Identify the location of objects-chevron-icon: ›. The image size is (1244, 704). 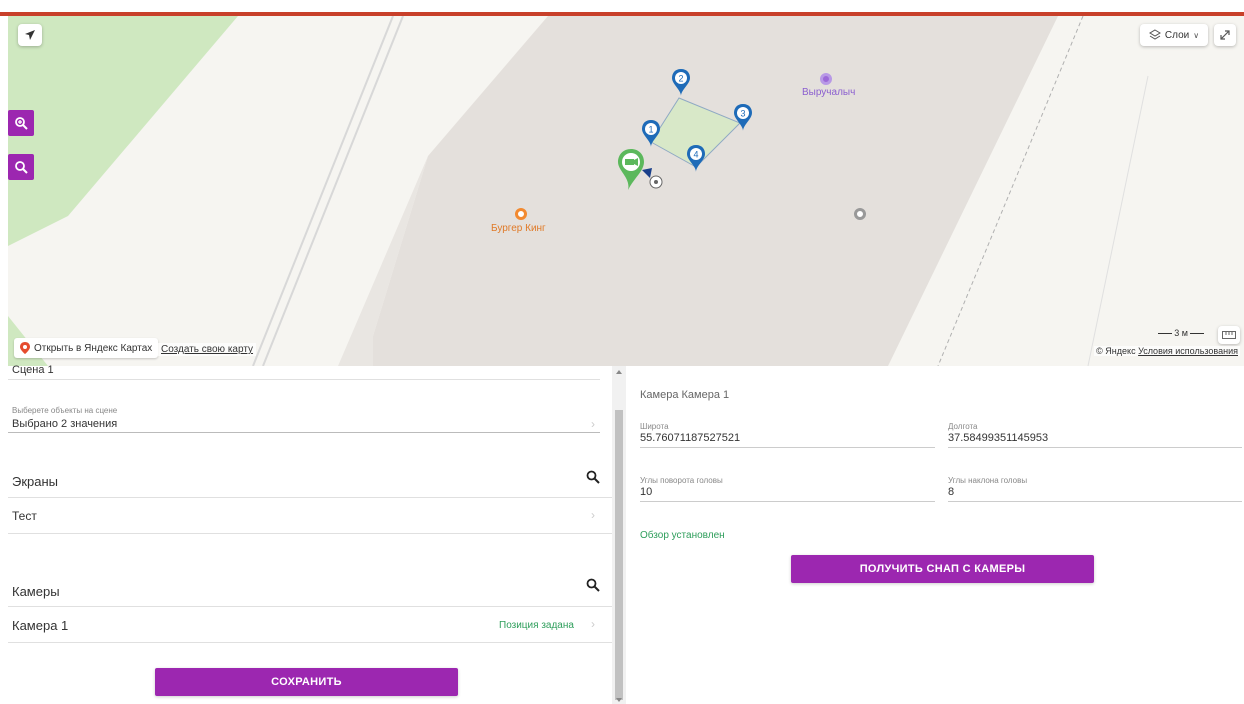
(593, 424).